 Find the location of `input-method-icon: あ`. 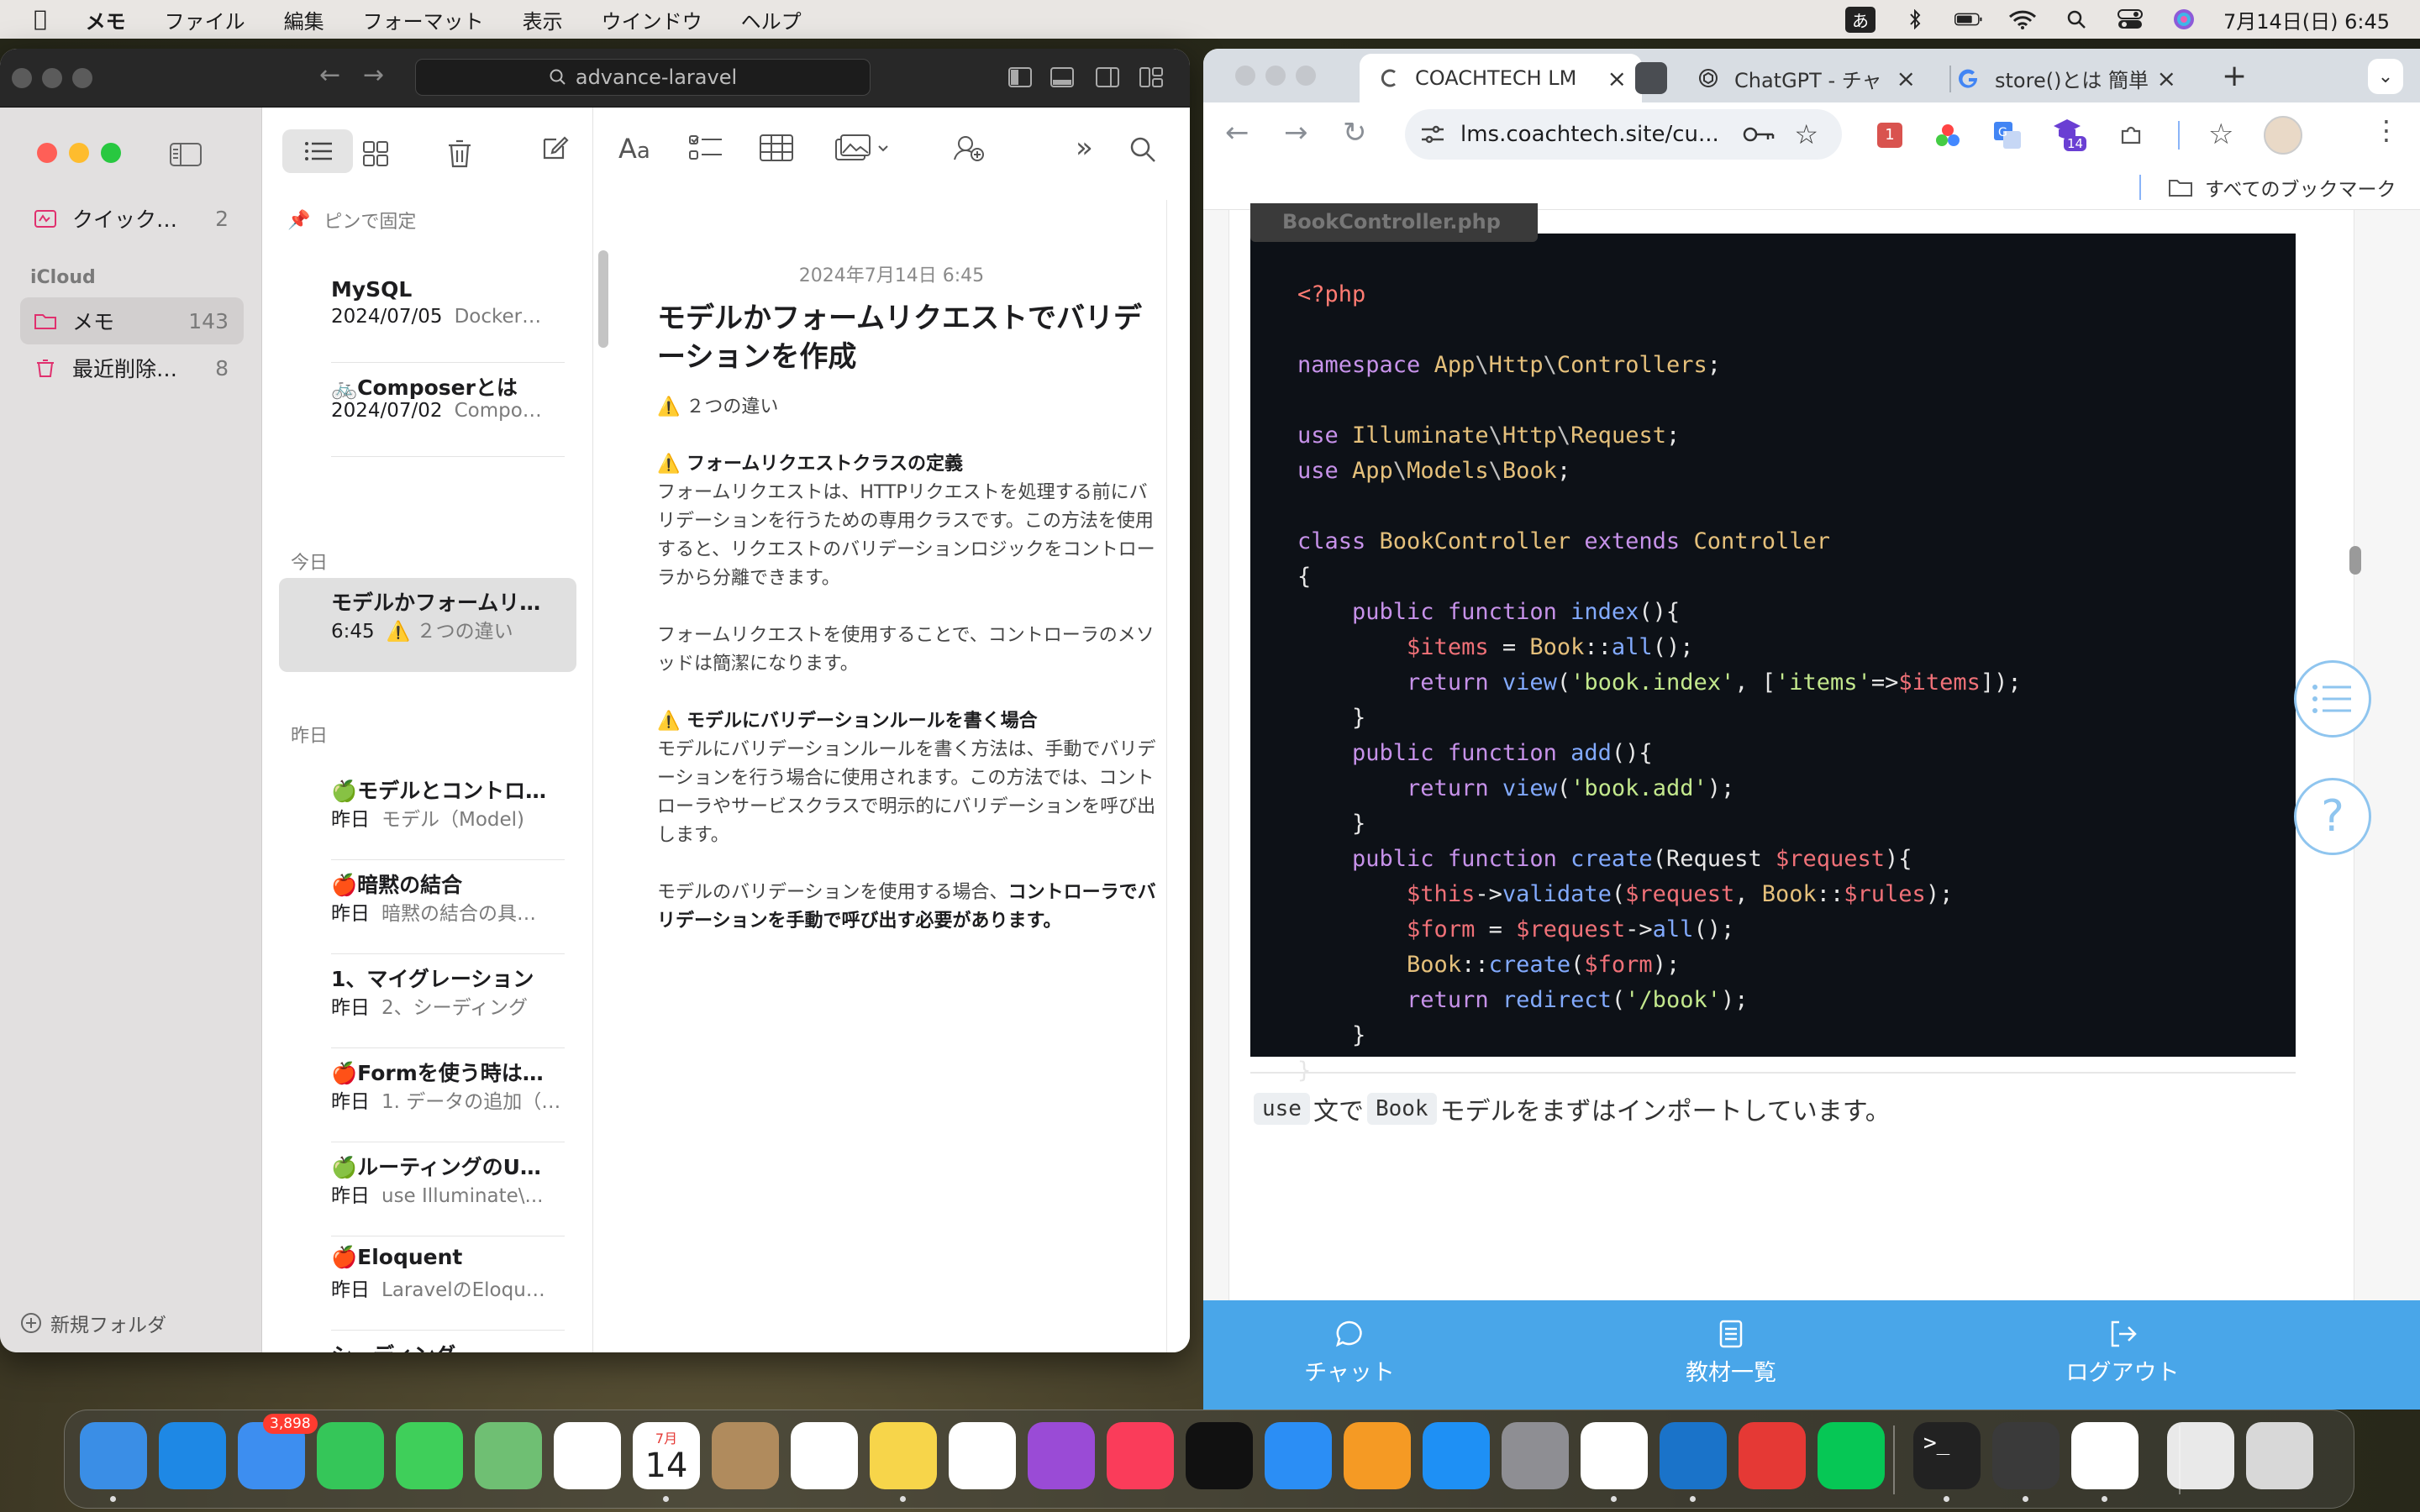

input-method-icon: あ is located at coordinates (1860, 19).